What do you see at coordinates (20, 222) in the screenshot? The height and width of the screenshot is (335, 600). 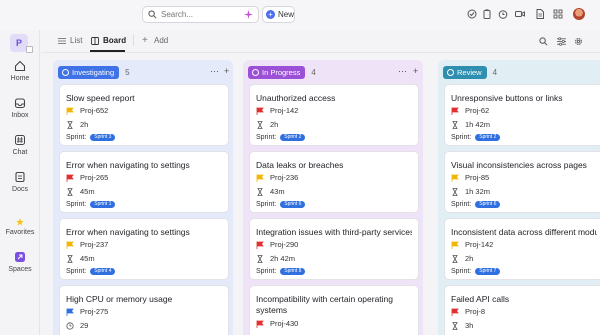 I see `star-icon` at bounding box center [20, 222].